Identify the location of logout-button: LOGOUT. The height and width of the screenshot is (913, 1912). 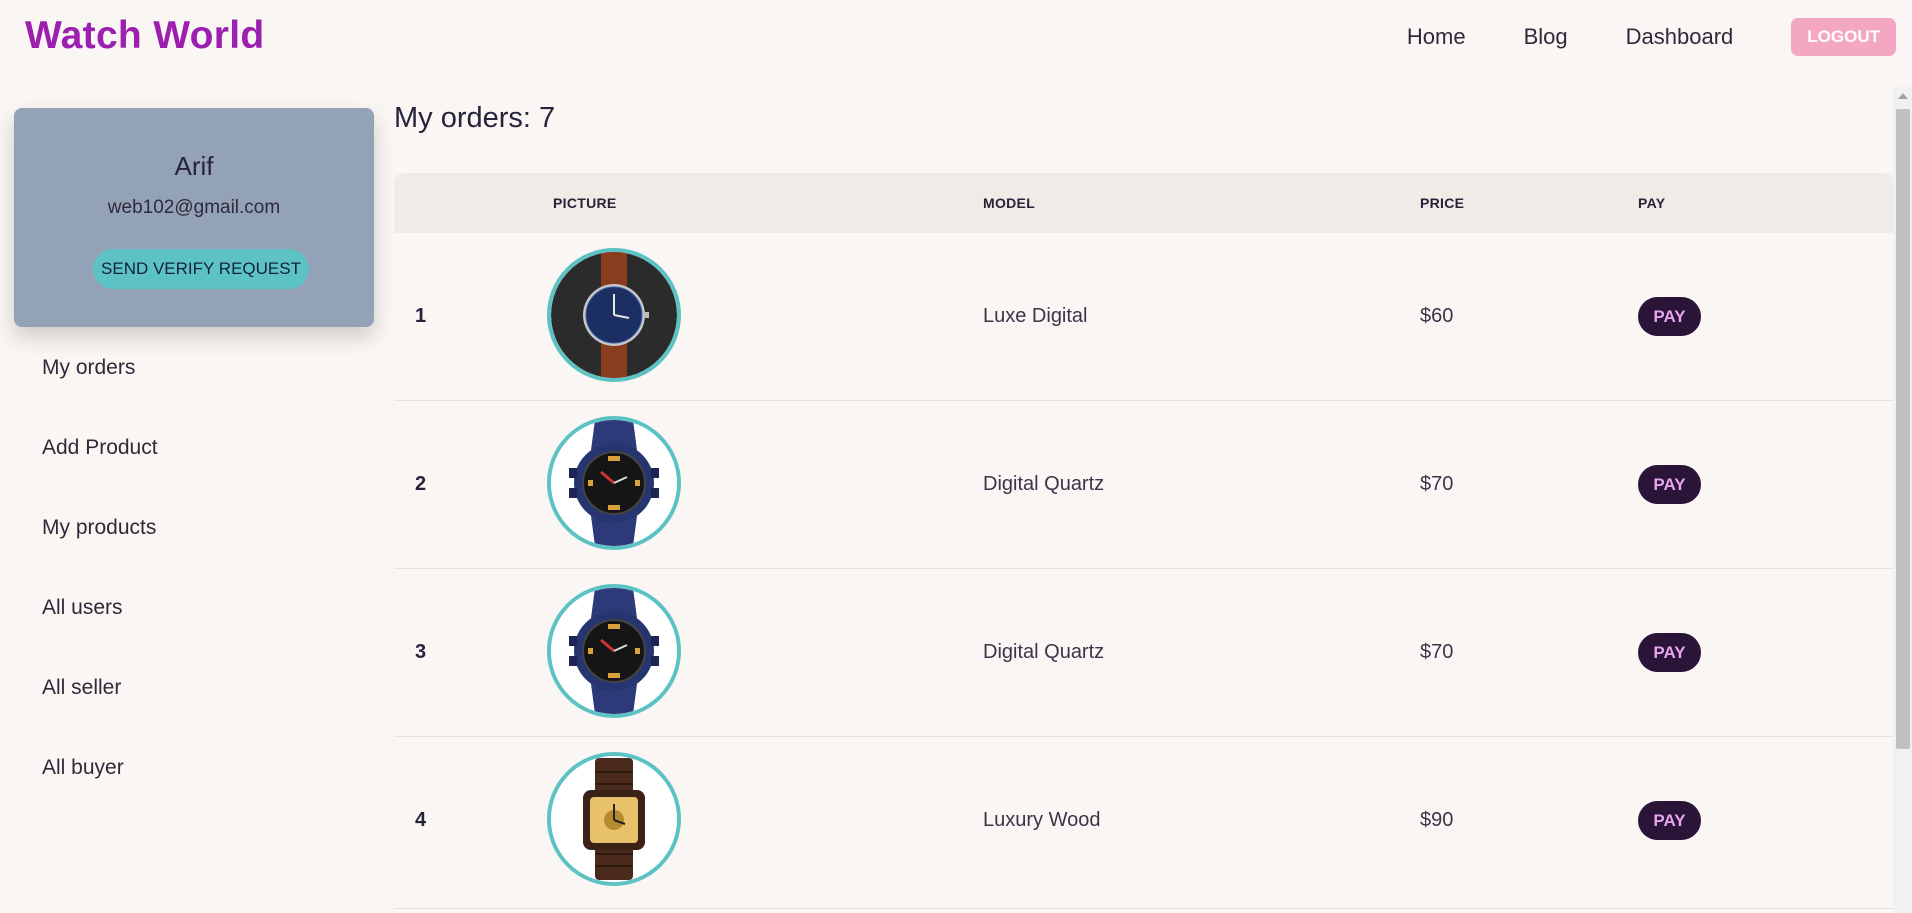
(1843, 37).